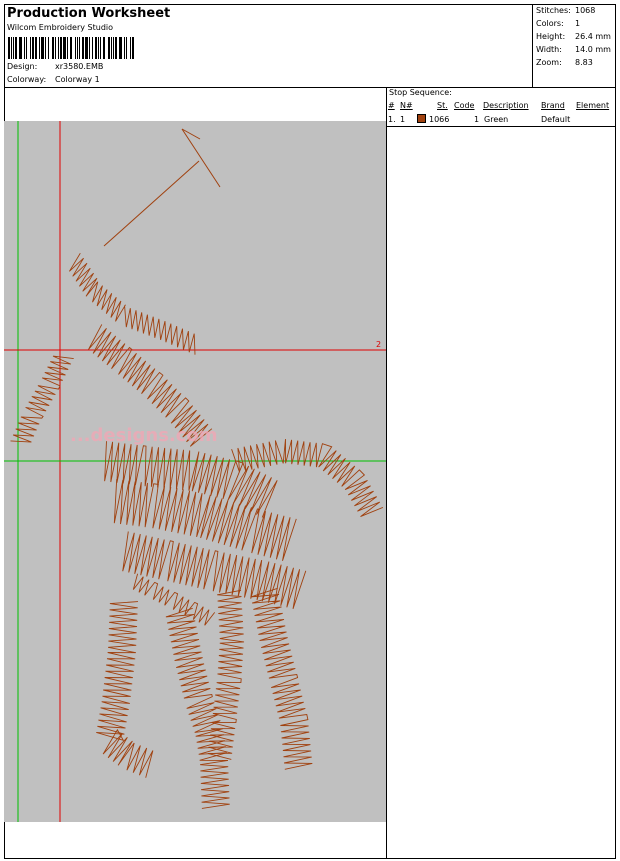 The height and width of the screenshot is (861, 620). Describe the element at coordinates (501, 126) in the screenshot. I see `sequence-header-rule` at that location.